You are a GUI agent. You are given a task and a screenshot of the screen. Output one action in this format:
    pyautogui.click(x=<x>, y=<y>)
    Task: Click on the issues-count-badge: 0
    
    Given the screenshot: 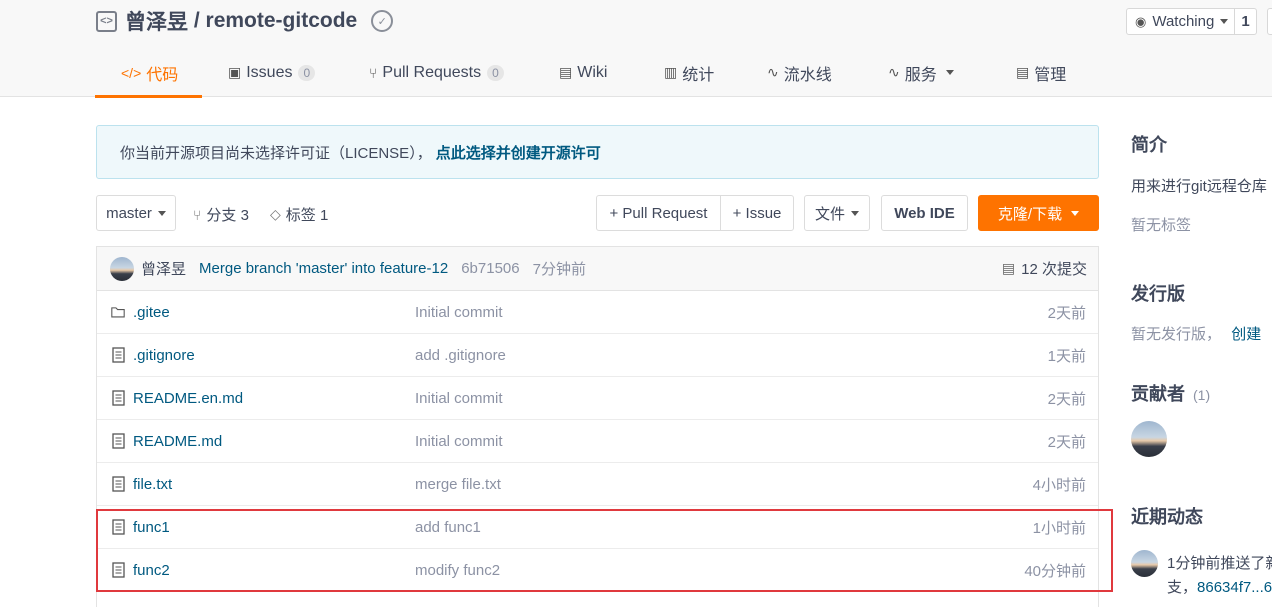 What is the action you would take?
    pyautogui.click(x=307, y=72)
    